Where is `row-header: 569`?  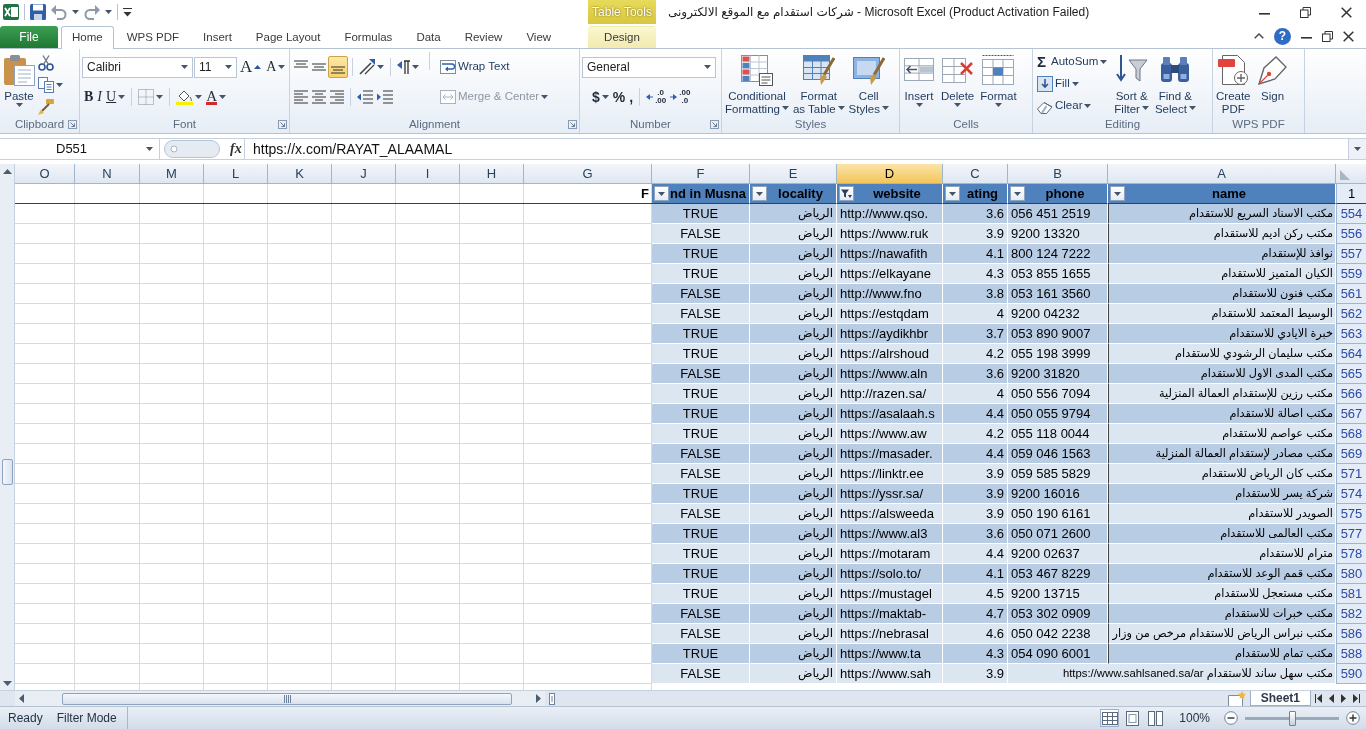
row-header: 569 is located at coordinates (1351, 454).